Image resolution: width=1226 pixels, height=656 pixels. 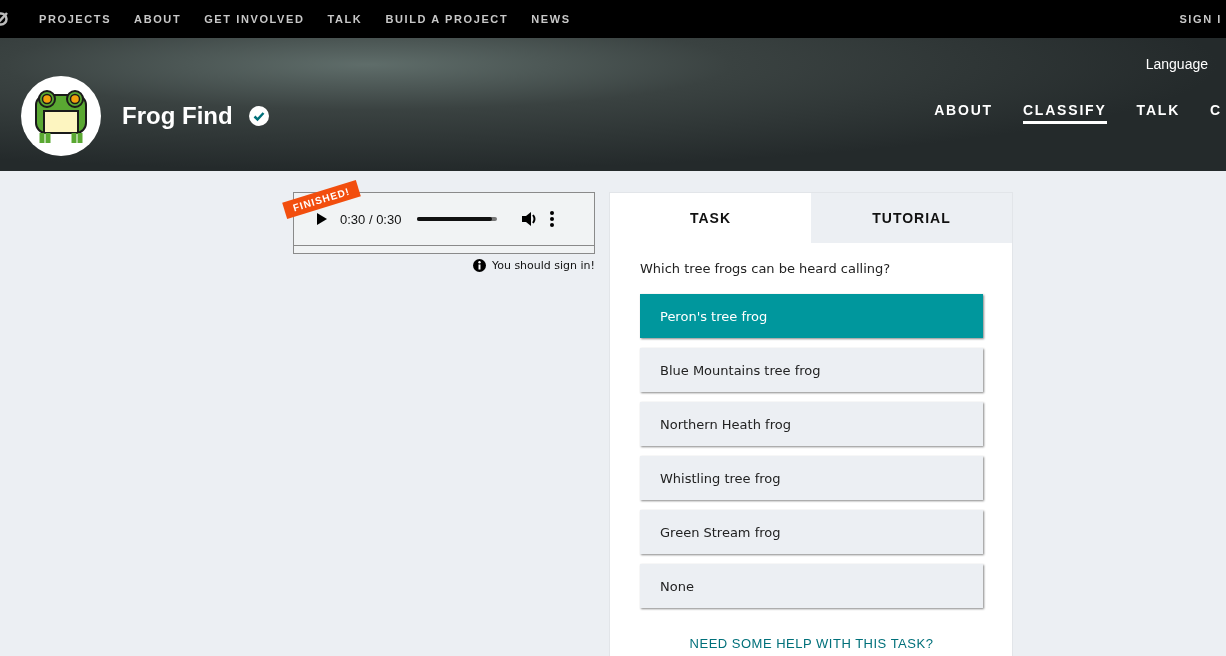 What do you see at coordinates (1216, 113) in the screenshot?
I see `project-nav-tab: C` at bounding box center [1216, 113].